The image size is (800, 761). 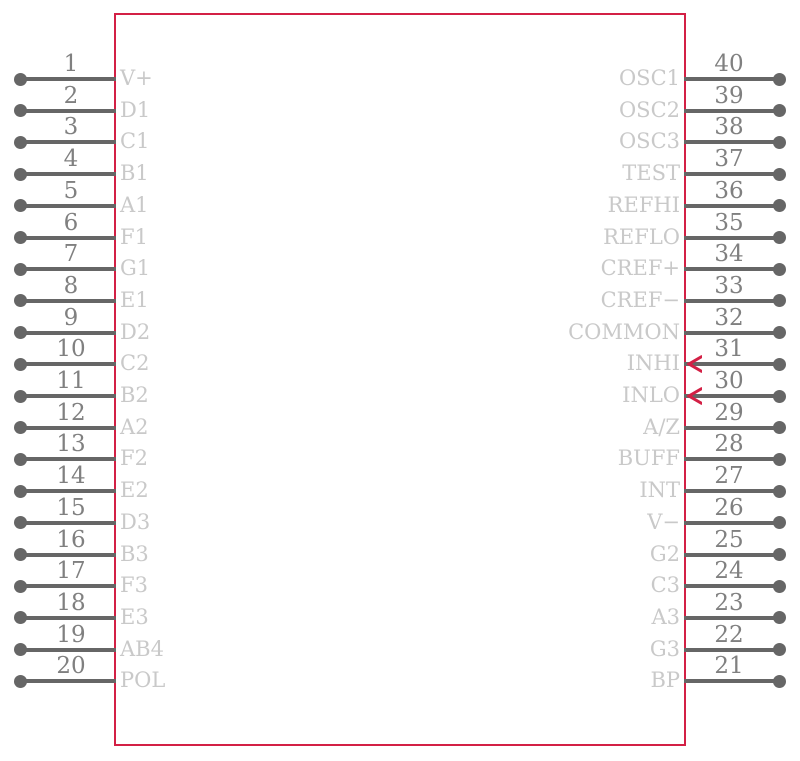 I want to click on pin-name-label: OSC1, so click(x=649, y=78).